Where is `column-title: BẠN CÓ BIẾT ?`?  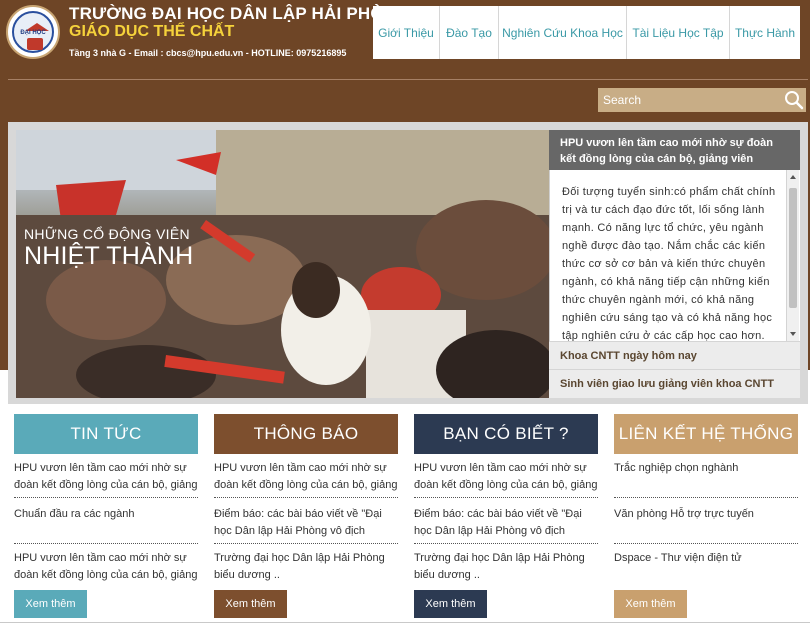
column-title: BẠN CÓ BIẾT ? is located at coordinates (506, 434).